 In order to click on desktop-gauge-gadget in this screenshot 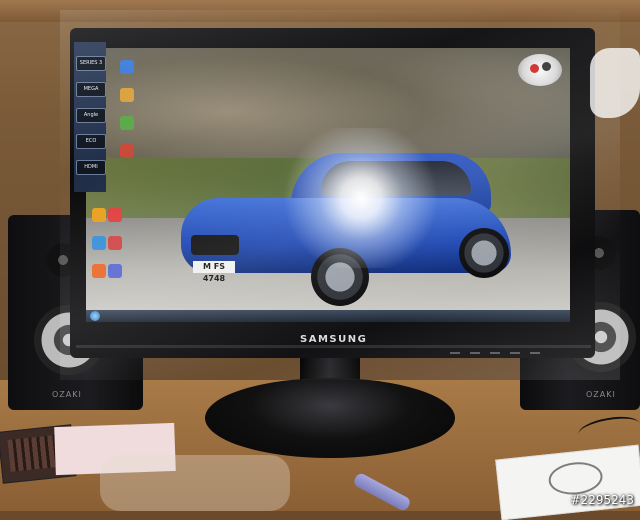, I will do `click(540, 70)`.